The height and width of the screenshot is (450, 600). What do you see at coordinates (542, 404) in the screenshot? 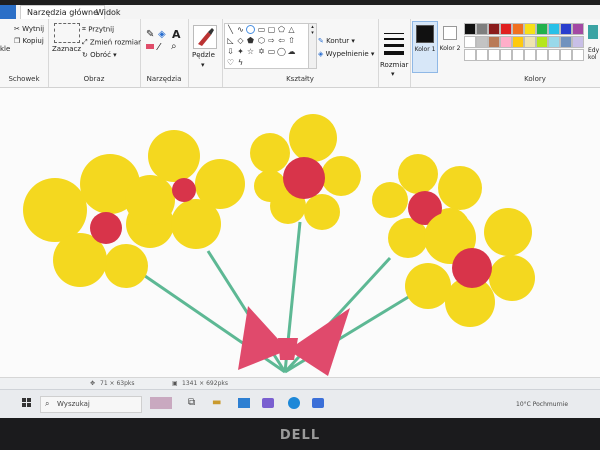
I see `weather-status: 10°C Pochmurnie` at bounding box center [542, 404].